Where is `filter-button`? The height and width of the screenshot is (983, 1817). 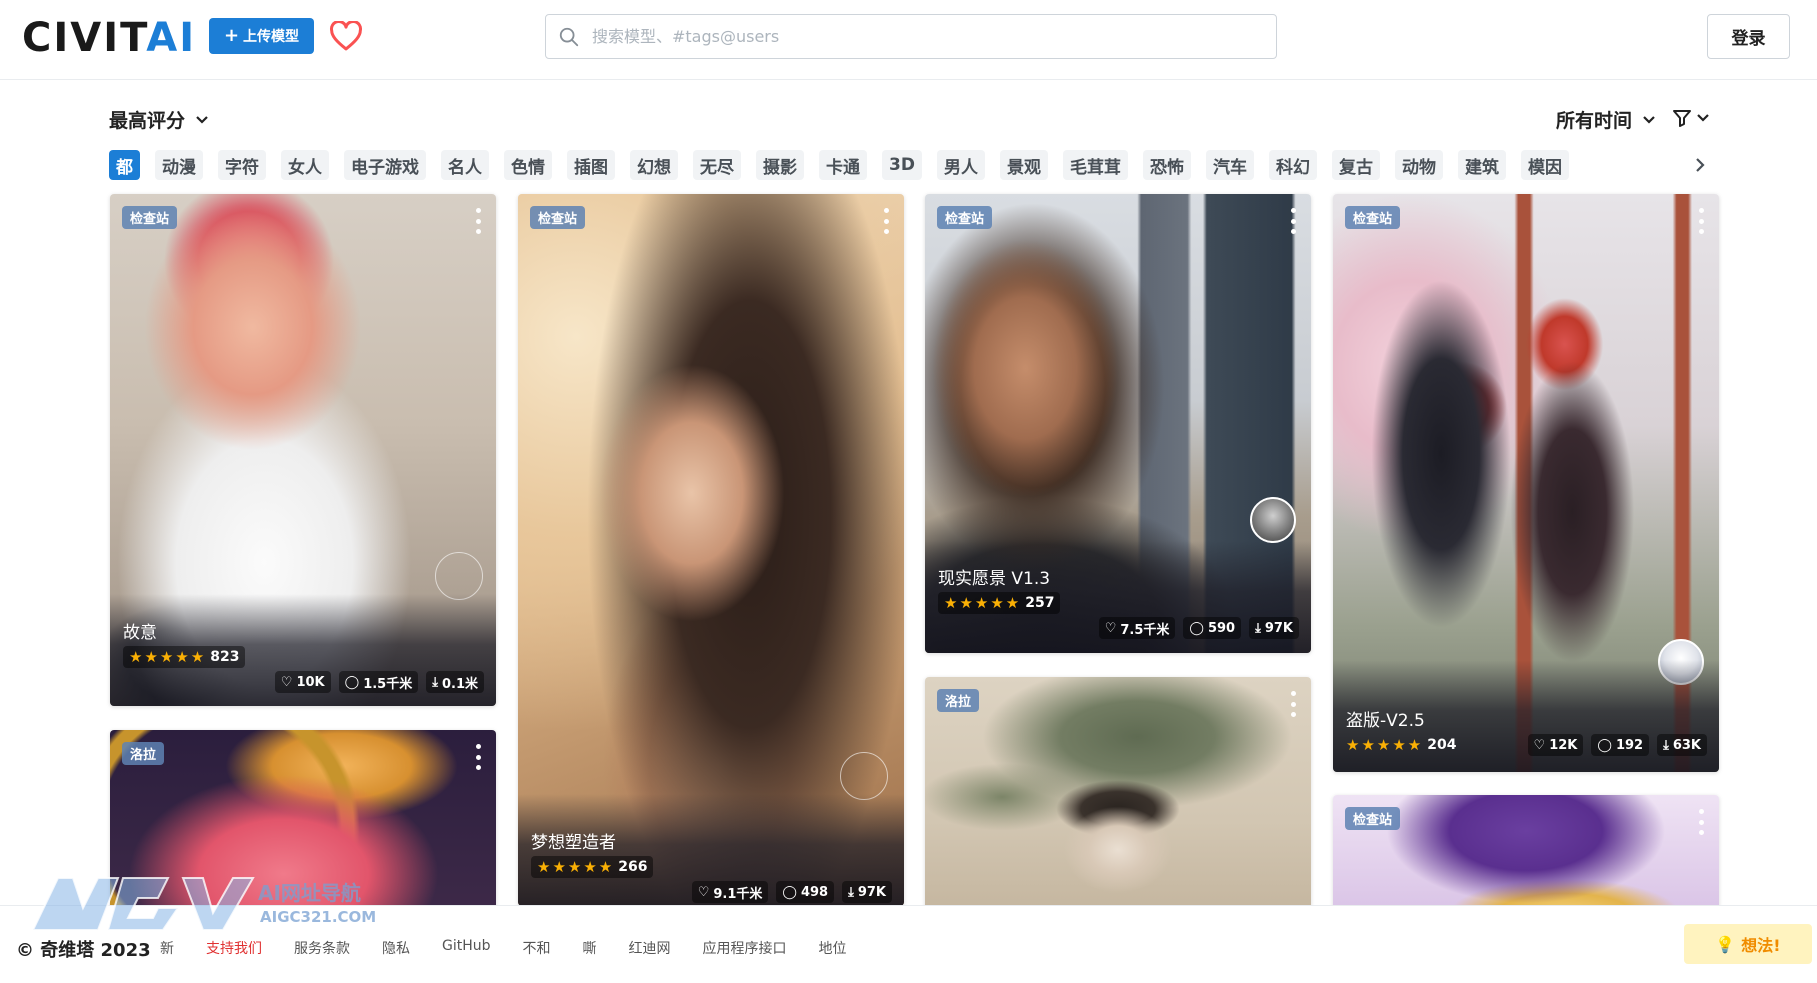 filter-button is located at coordinates (1691, 118).